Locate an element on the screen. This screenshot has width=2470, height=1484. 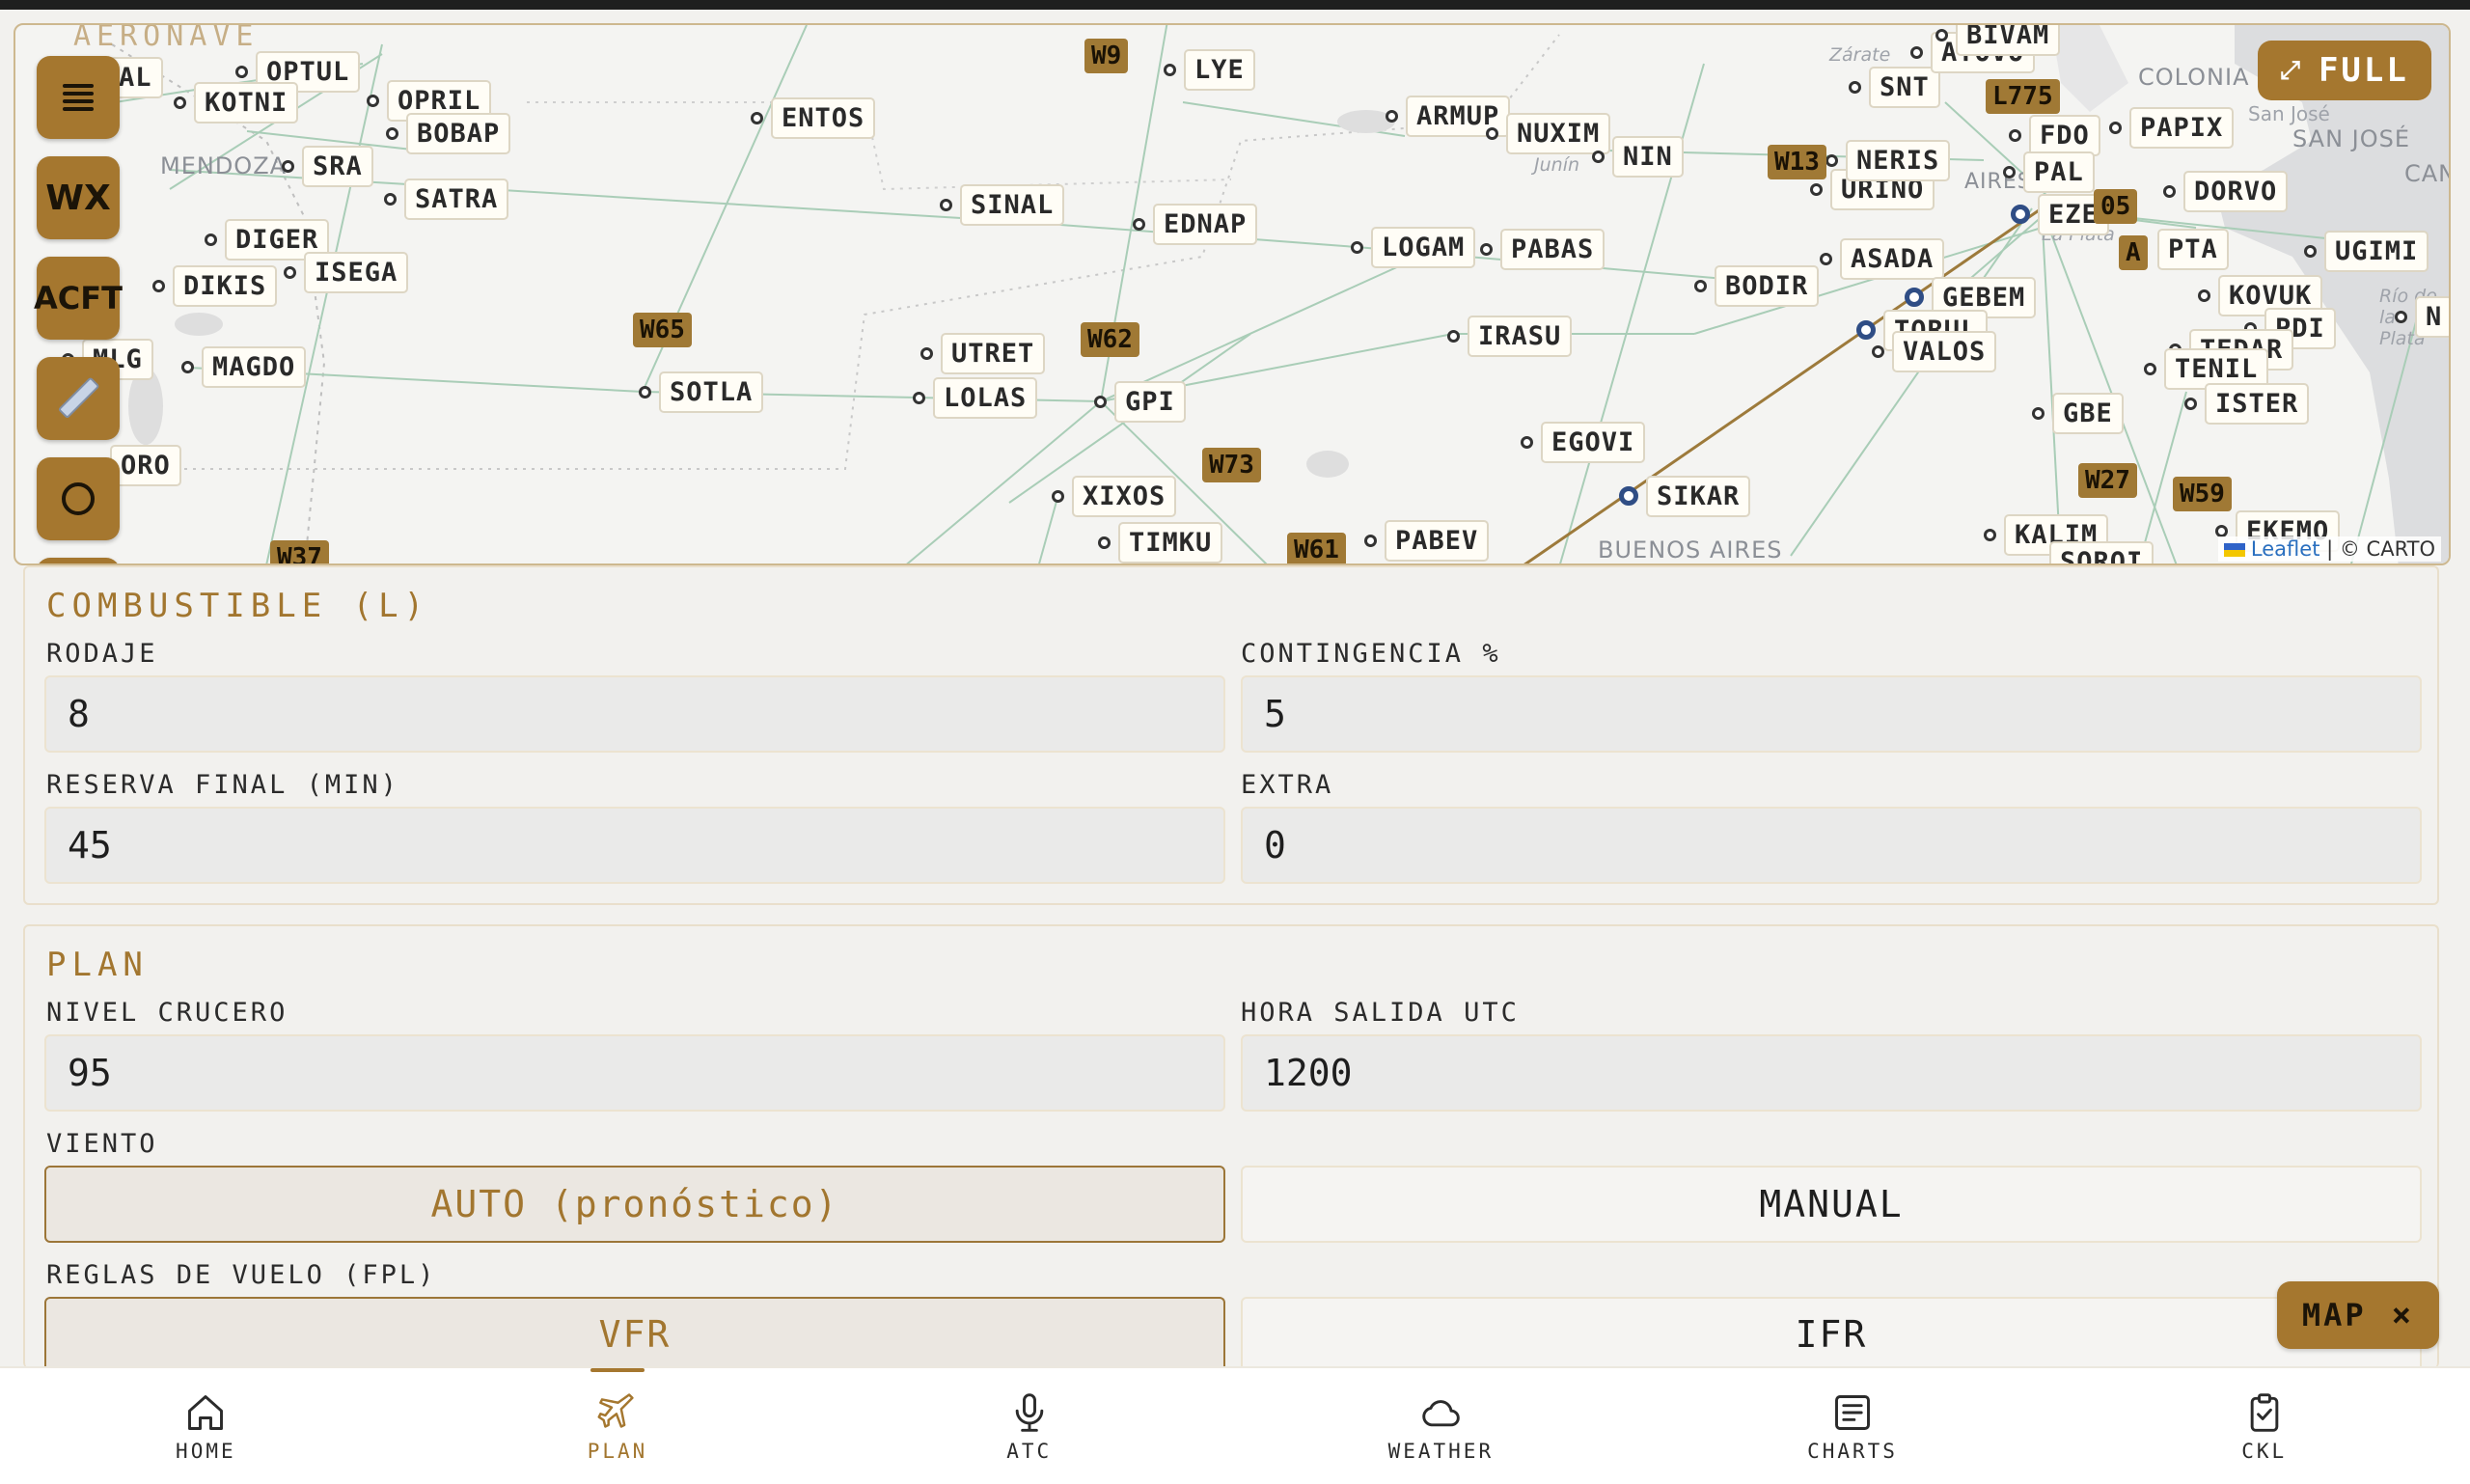
more-tools-button is located at coordinates (78, 560).